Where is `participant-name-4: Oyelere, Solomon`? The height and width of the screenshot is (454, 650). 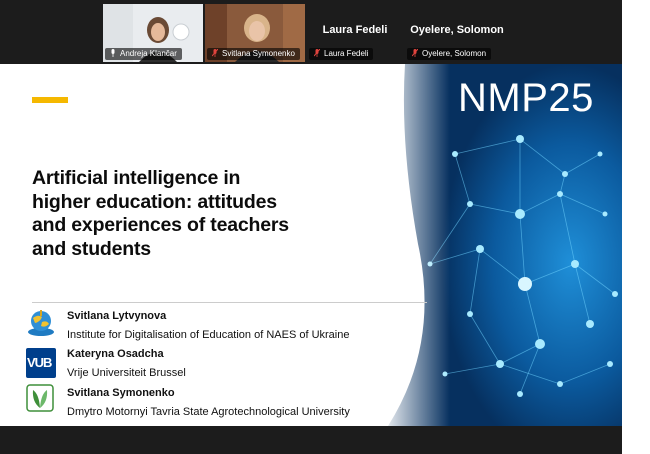 participant-name-4: Oyelere, Solomon is located at coordinates (454, 53).